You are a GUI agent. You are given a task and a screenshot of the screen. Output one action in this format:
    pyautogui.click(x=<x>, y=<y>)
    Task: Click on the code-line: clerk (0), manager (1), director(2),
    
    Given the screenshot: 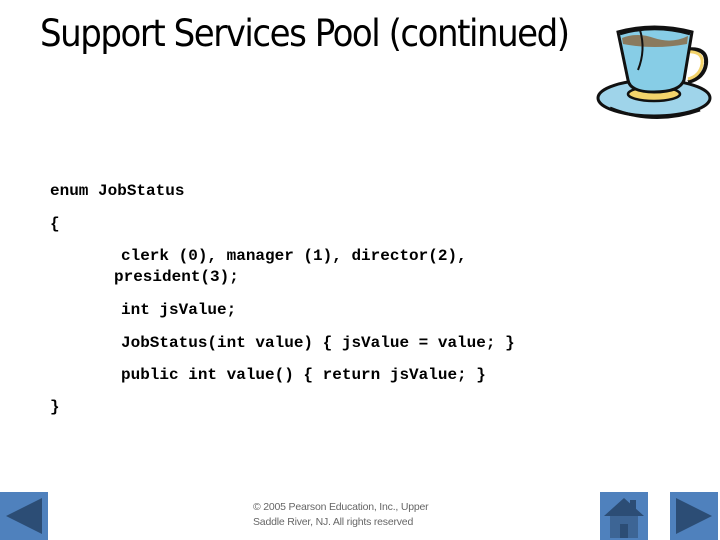 What is the action you would take?
    pyautogui.click(x=294, y=256)
    